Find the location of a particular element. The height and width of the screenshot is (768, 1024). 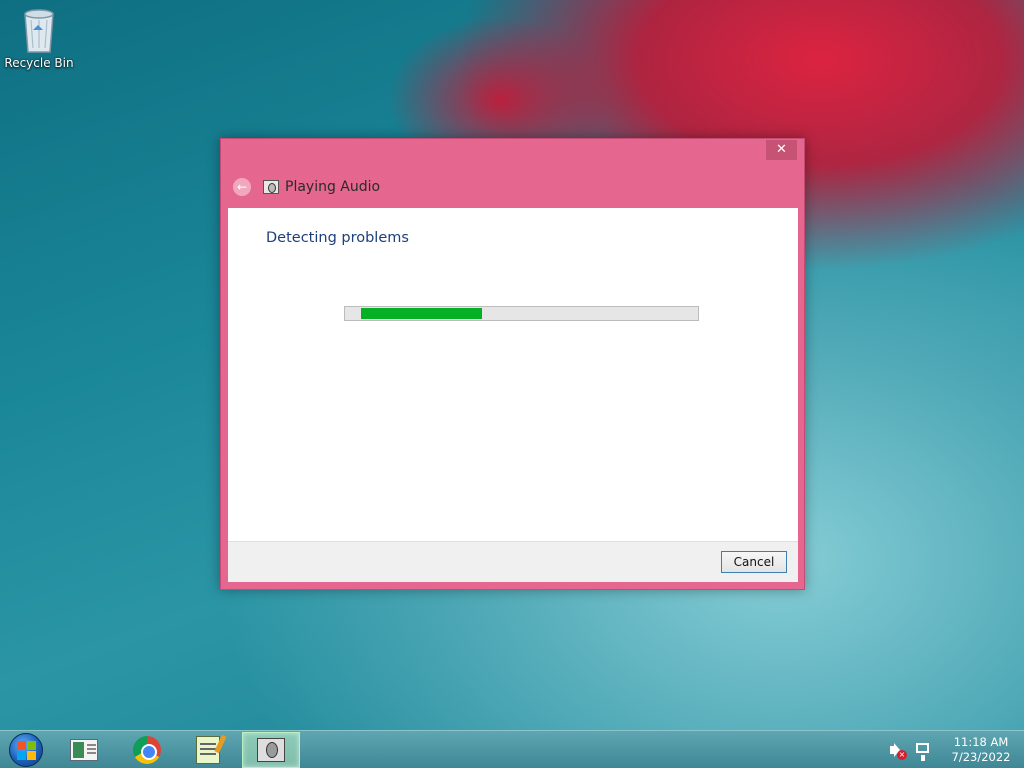

desktop-icon-recycle-bin: Recycle Bin is located at coordinates (39, 38).